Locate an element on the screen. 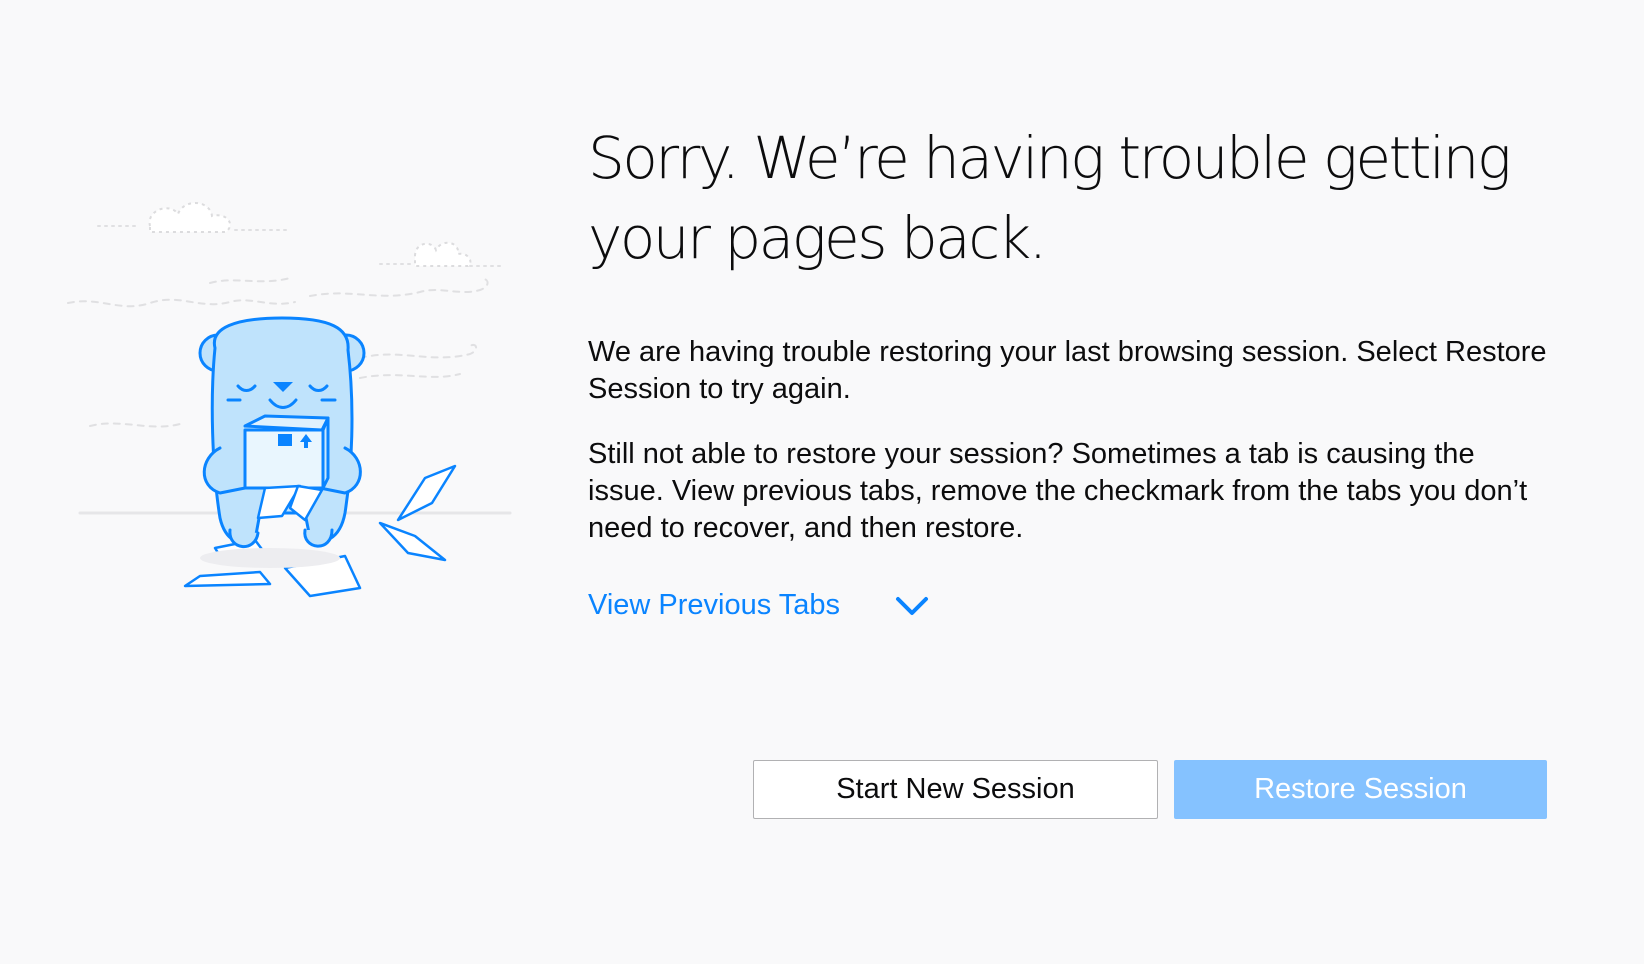  cloud-icon is located at coordinates (310, 234).